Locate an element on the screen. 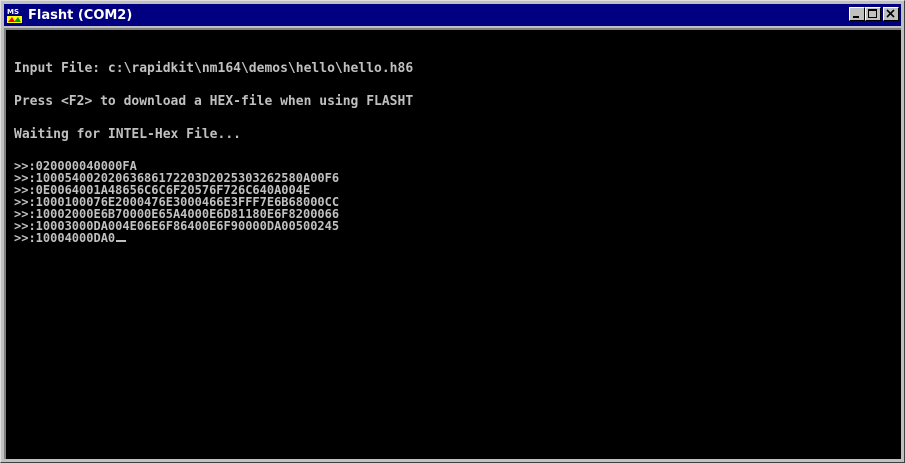 Image resolution: width=905 pixels, height=463 pixels. maximize-button is located at coordinates (873, 14).